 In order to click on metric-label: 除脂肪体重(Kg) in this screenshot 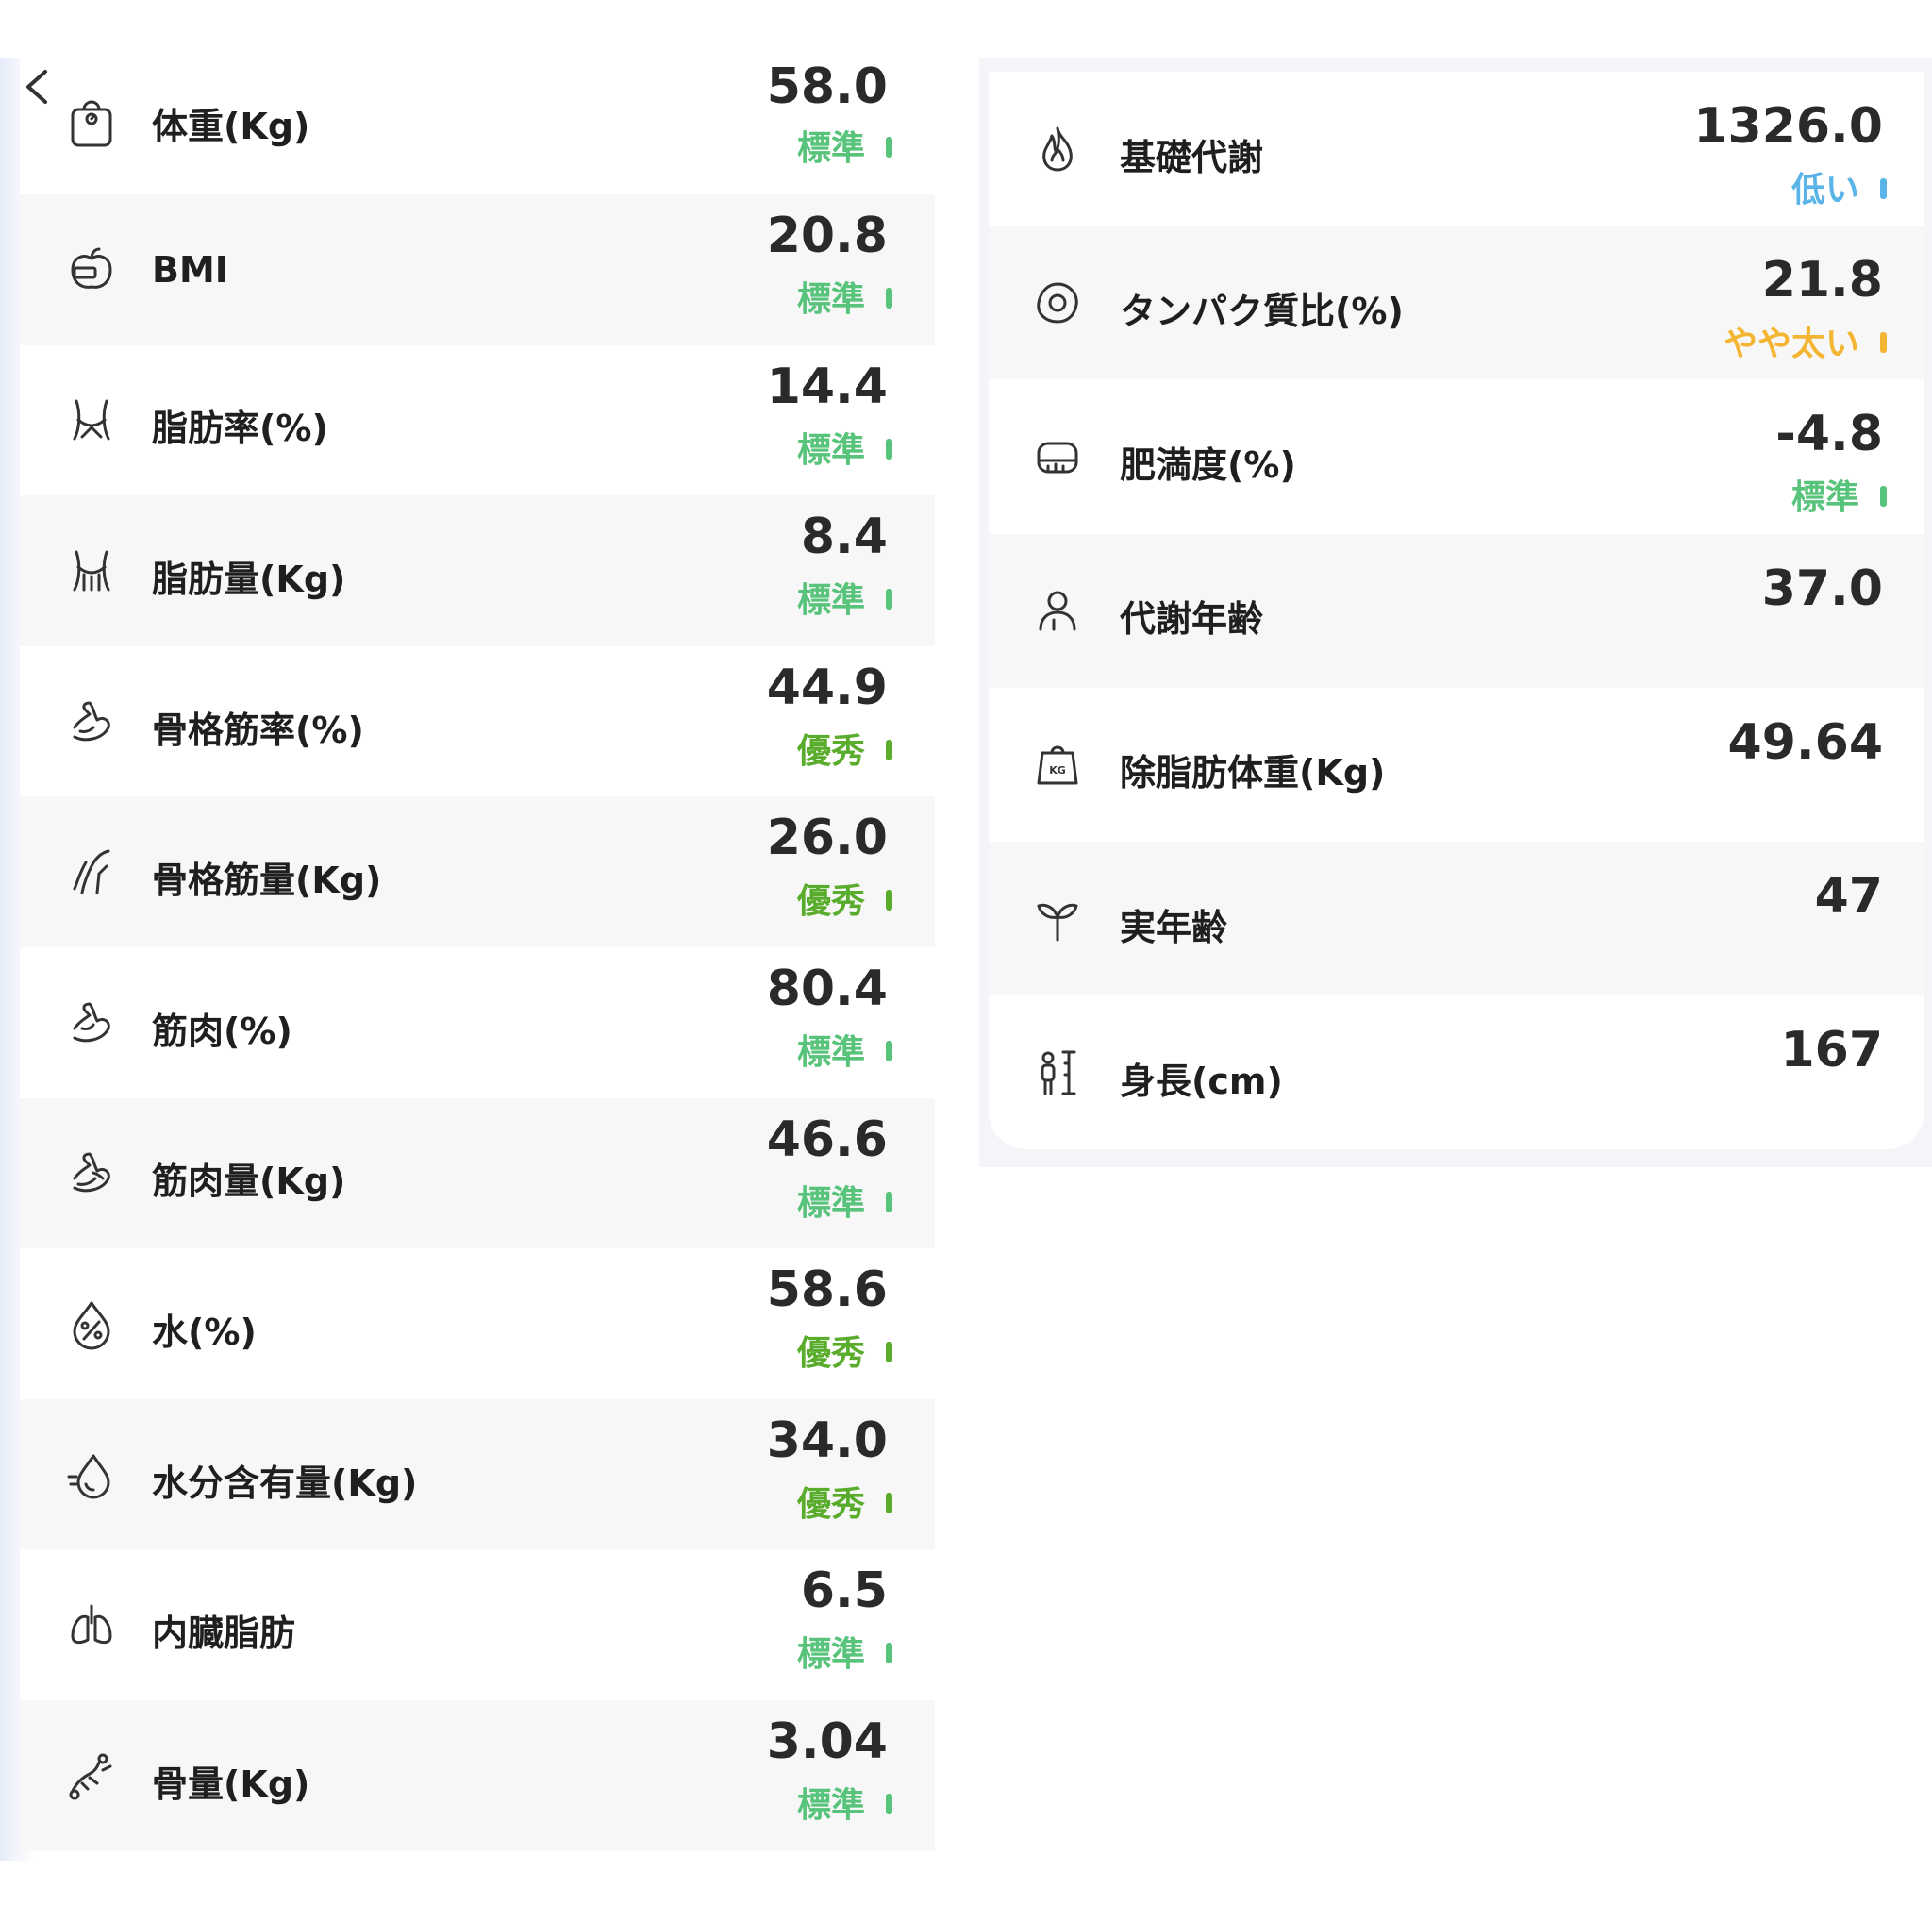, I will do `click(1253, 773)`.